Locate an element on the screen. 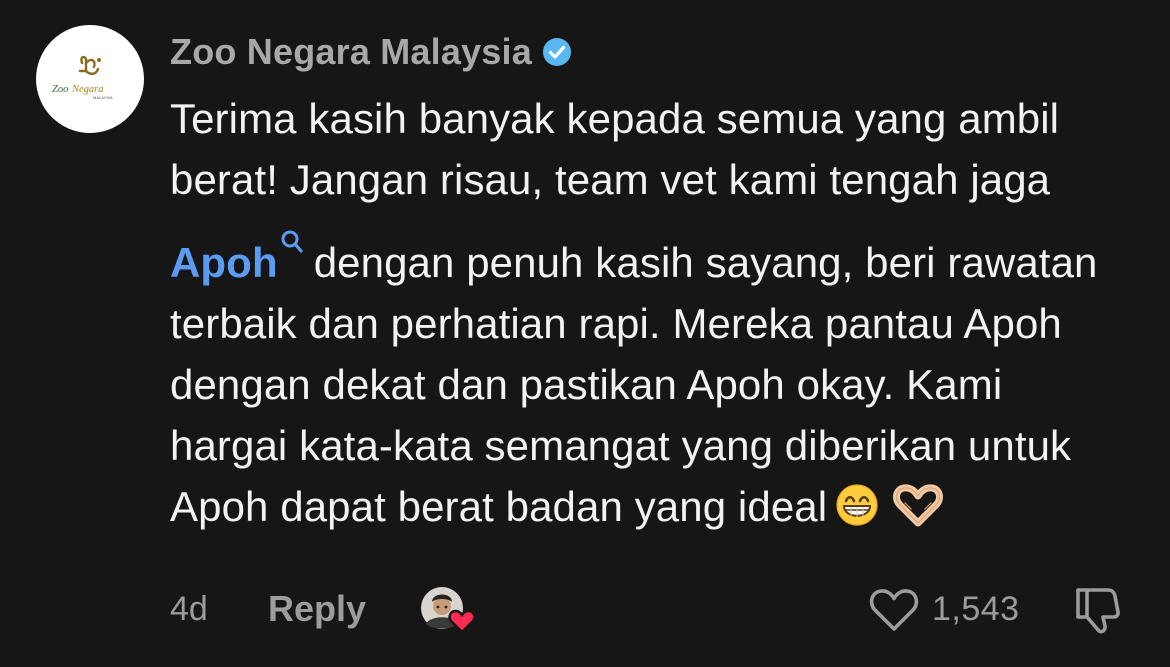  author-avatar: Zoo Negara MALAYSIA is located at coordinates (90, 79).